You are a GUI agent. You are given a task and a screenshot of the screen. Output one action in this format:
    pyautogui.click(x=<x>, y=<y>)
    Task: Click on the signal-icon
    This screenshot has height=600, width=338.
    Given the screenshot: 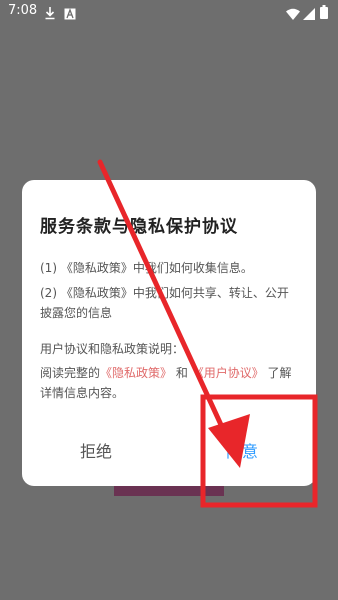 What is the action you would take?
    pyautogui.click(x=309, y=14)
    